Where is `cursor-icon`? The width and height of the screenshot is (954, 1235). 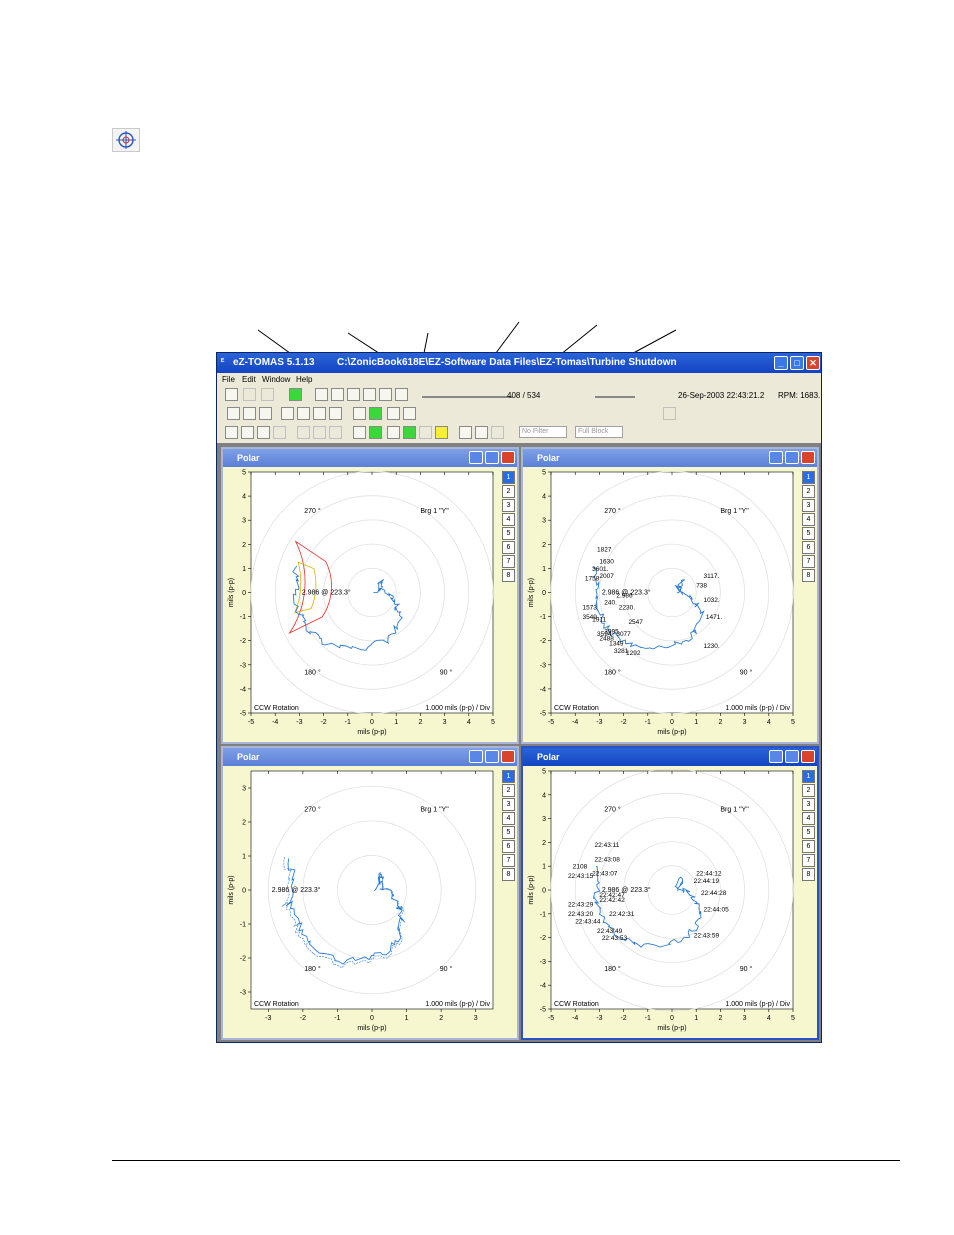
cursor-icon is located at coordinates (393, 413).